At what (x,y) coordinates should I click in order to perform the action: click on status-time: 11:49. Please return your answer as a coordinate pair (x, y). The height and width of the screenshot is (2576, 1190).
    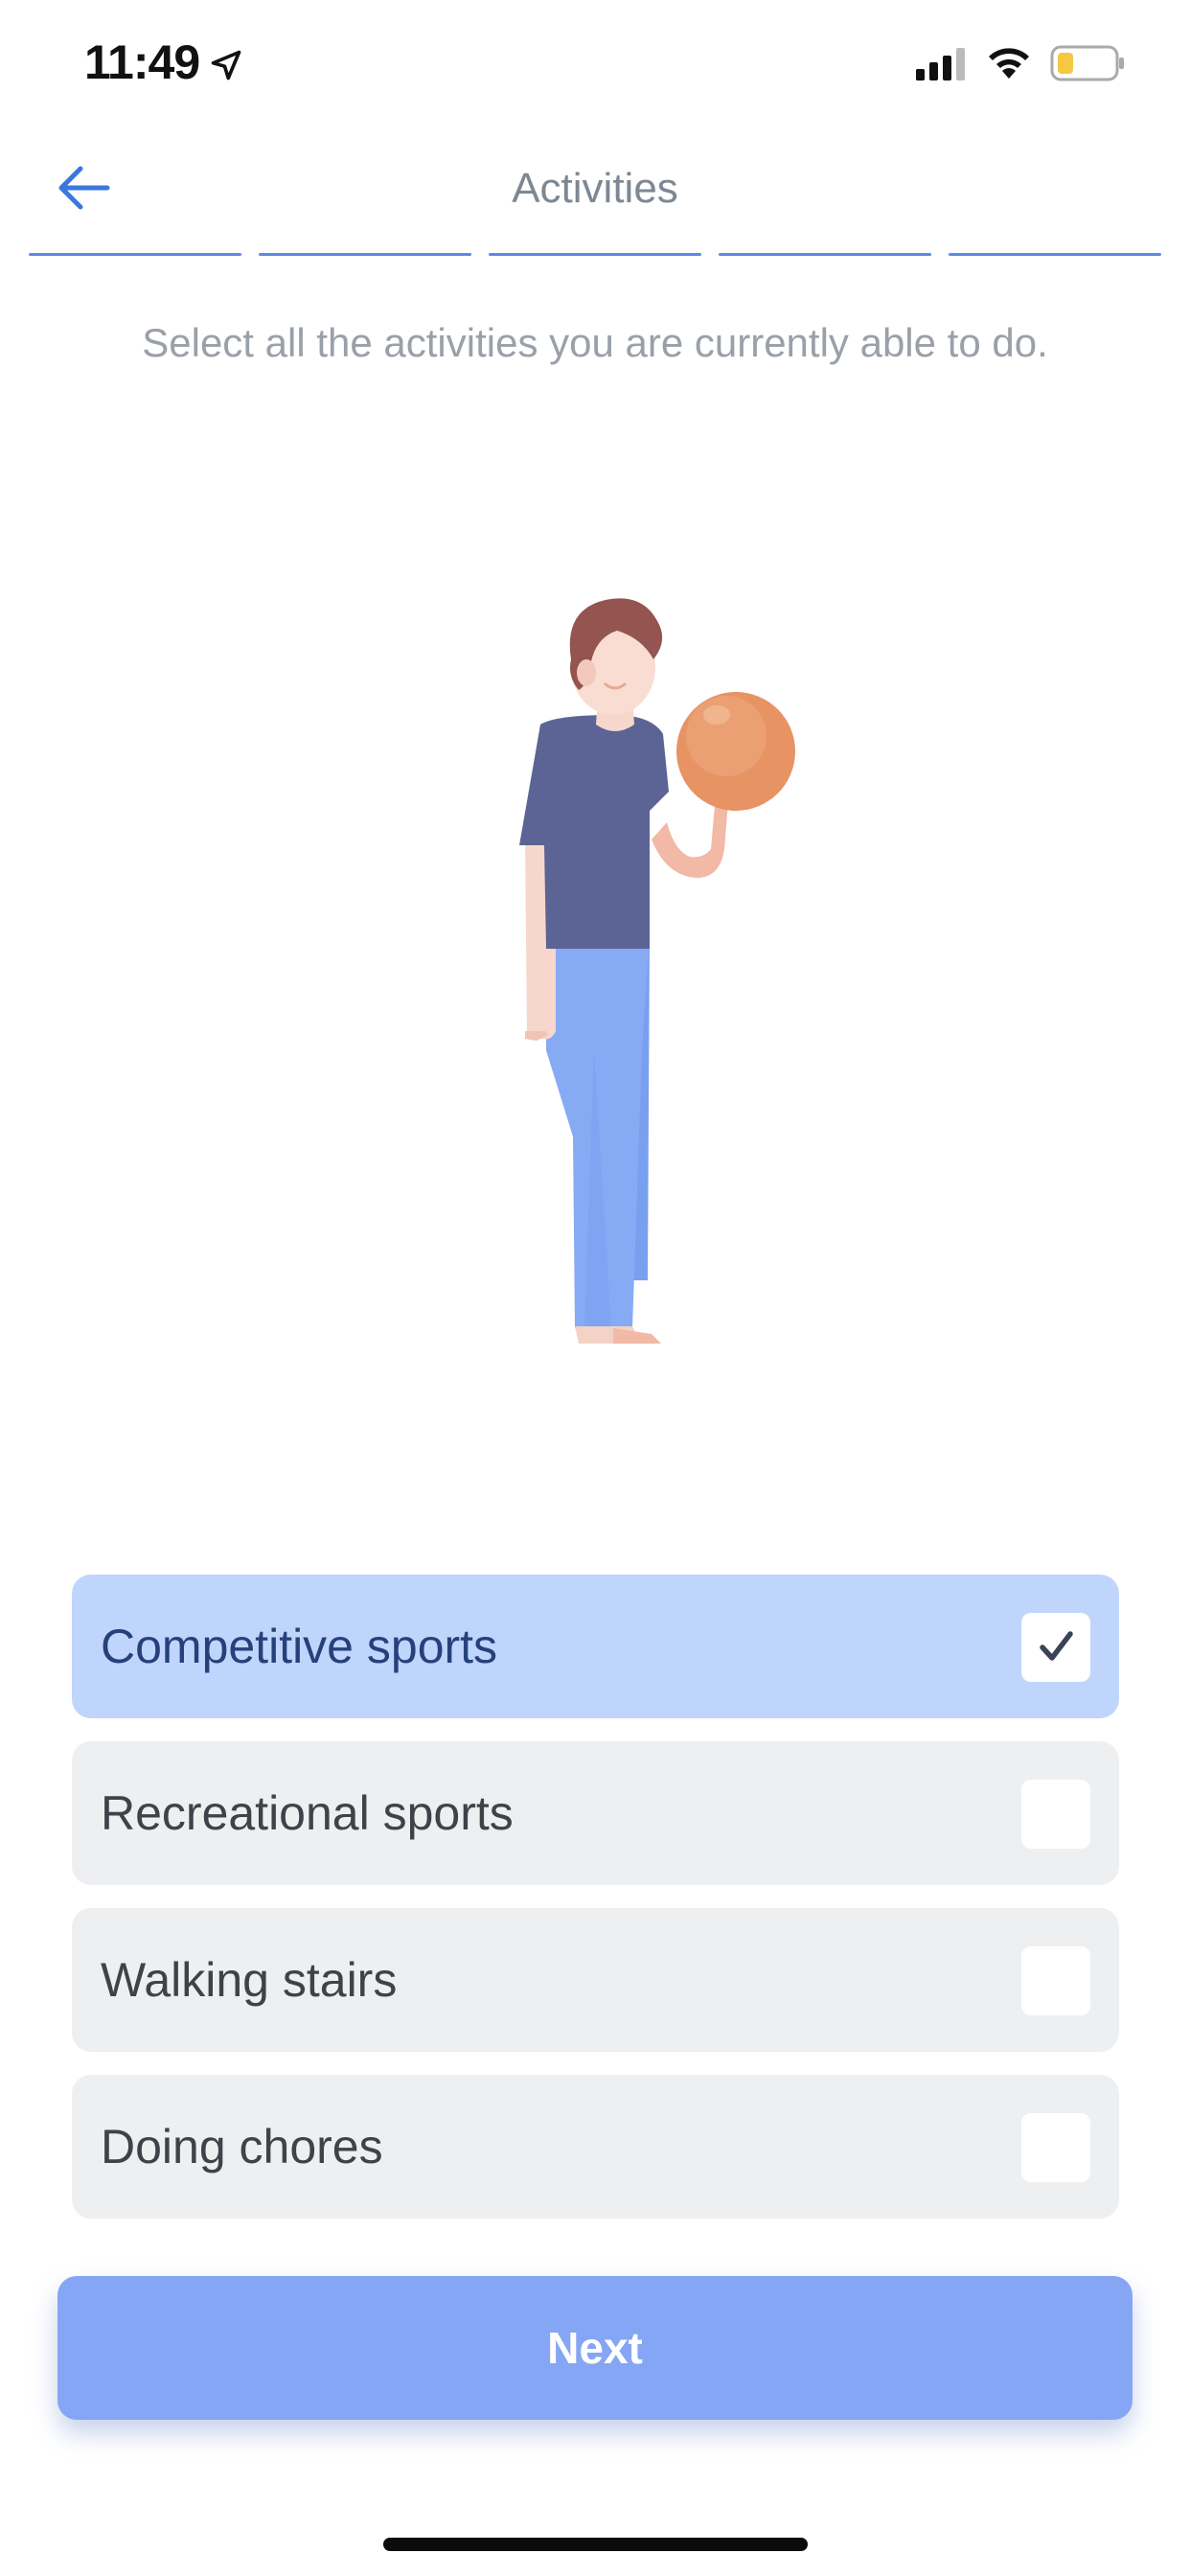
    Looking at the image, I should click on (142, 62).